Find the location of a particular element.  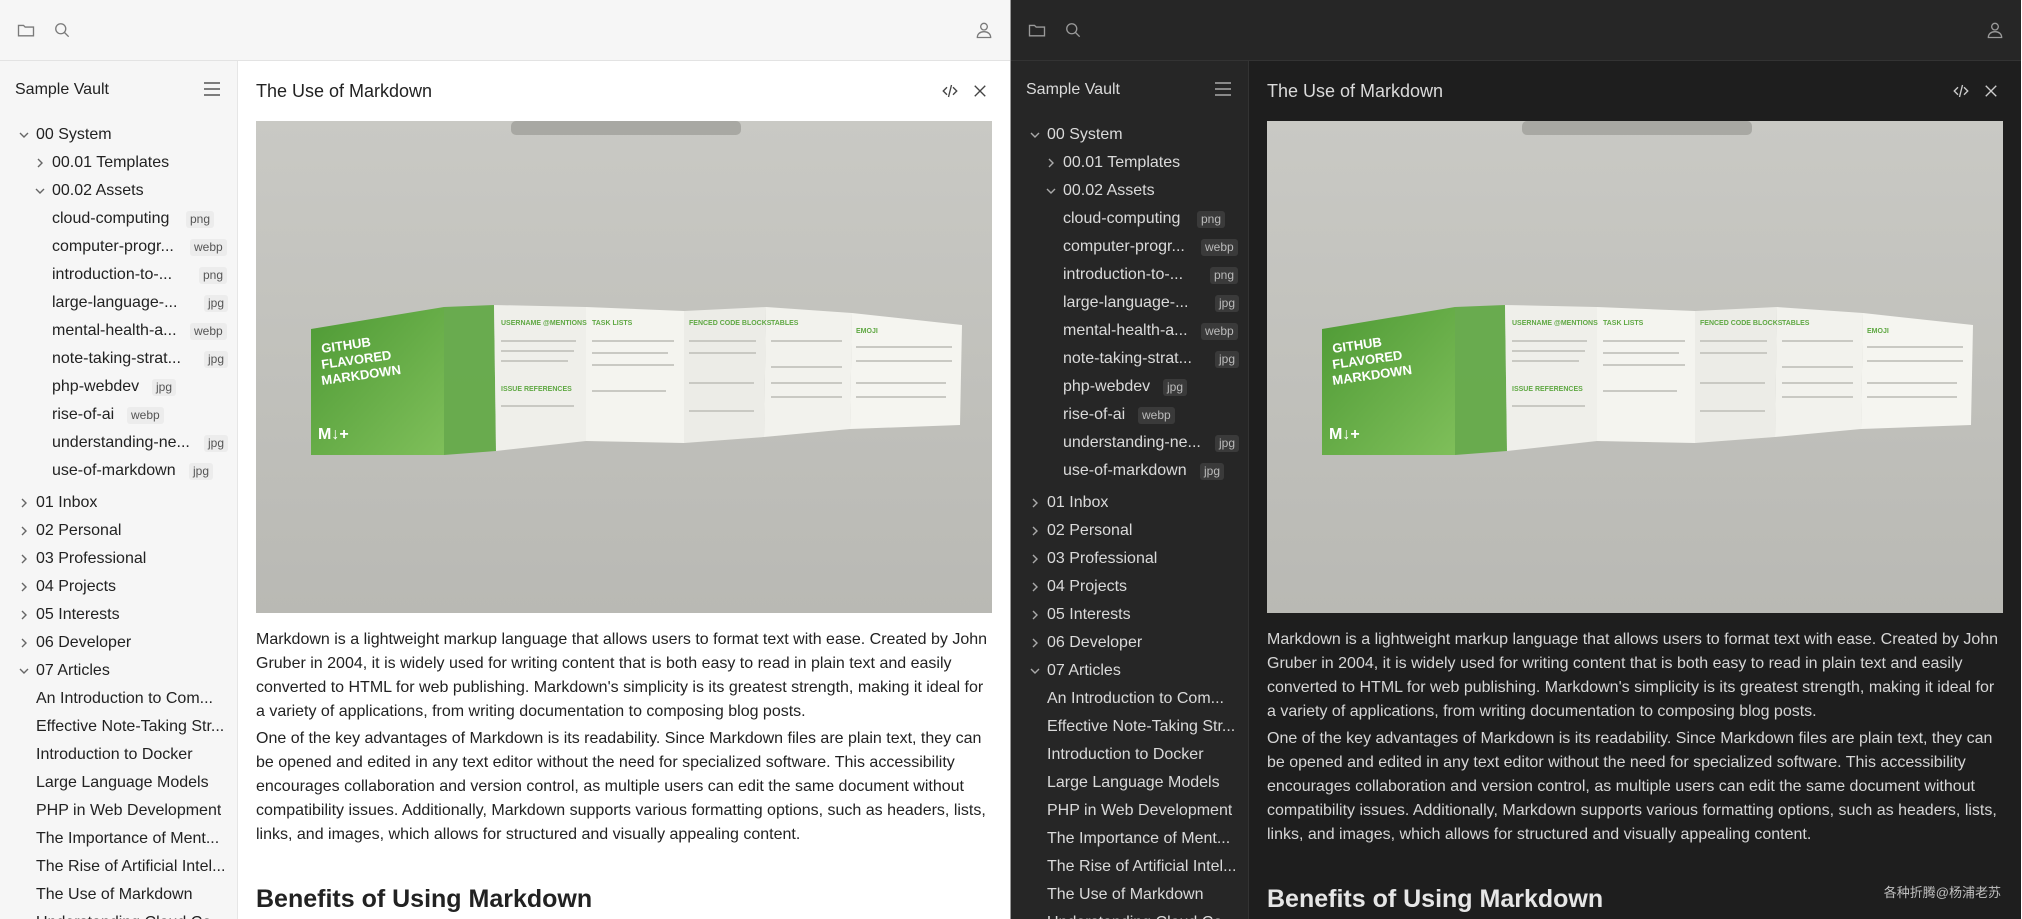

file-extension-badge: webp is located at coordinates (1219, 247).